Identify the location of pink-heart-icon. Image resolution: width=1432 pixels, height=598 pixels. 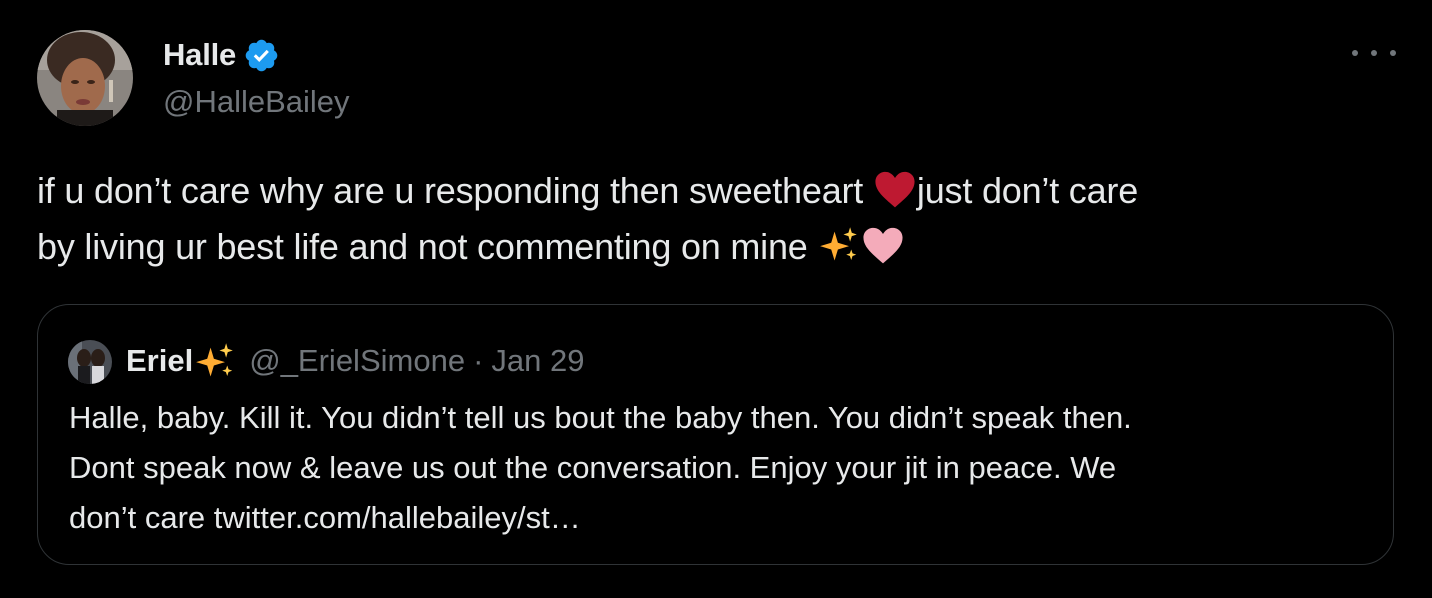
(883, 245).